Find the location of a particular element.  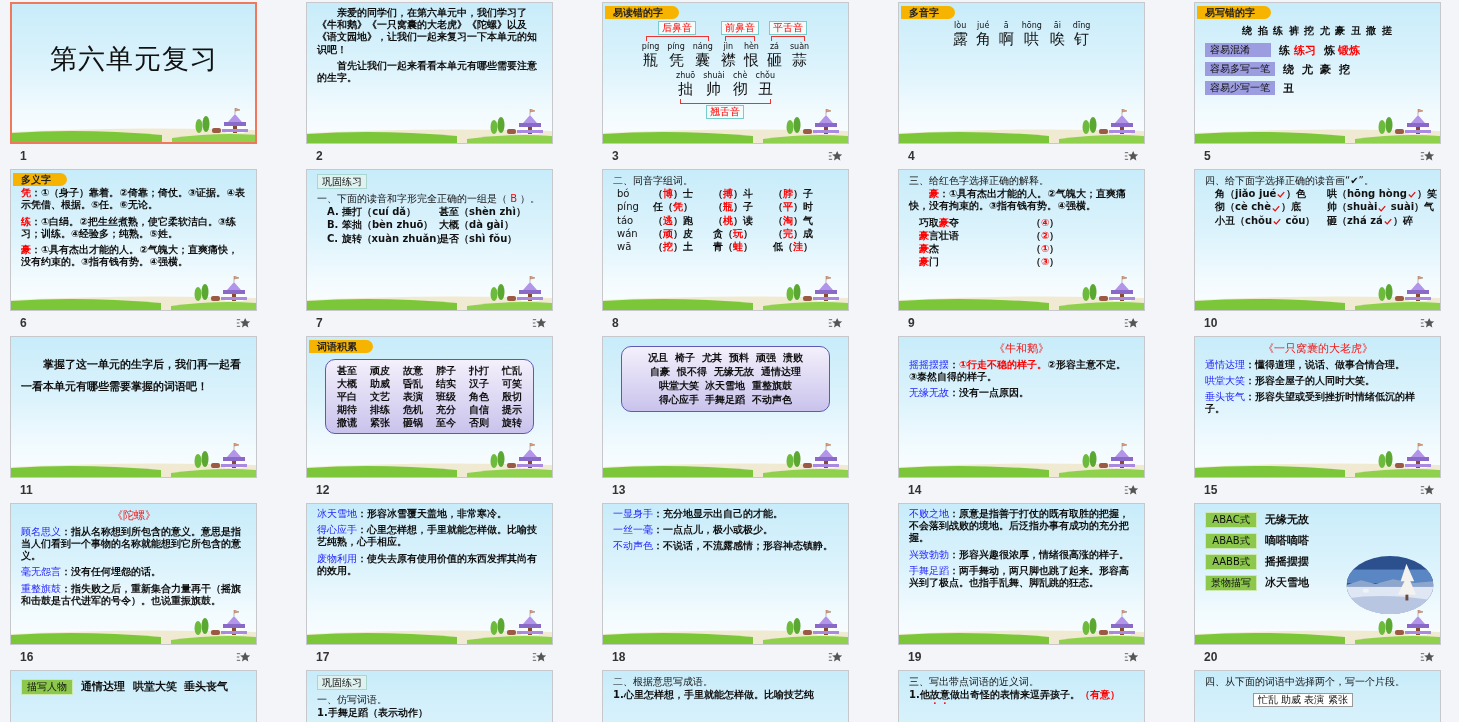

label-tag: 平舌音 is located at coordinates (788, 28).